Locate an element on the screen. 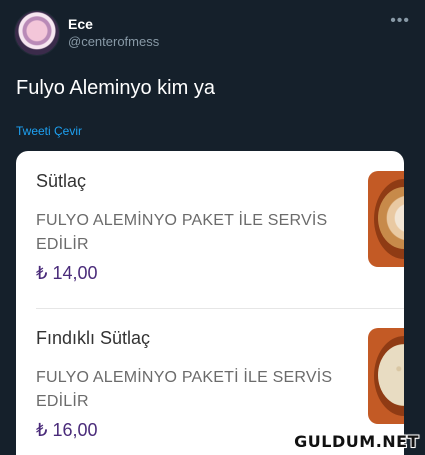 The height and width of the screenshot is (455, 425). menu-item-price: ₺ 14,00 is located at coordinates (67, 273).